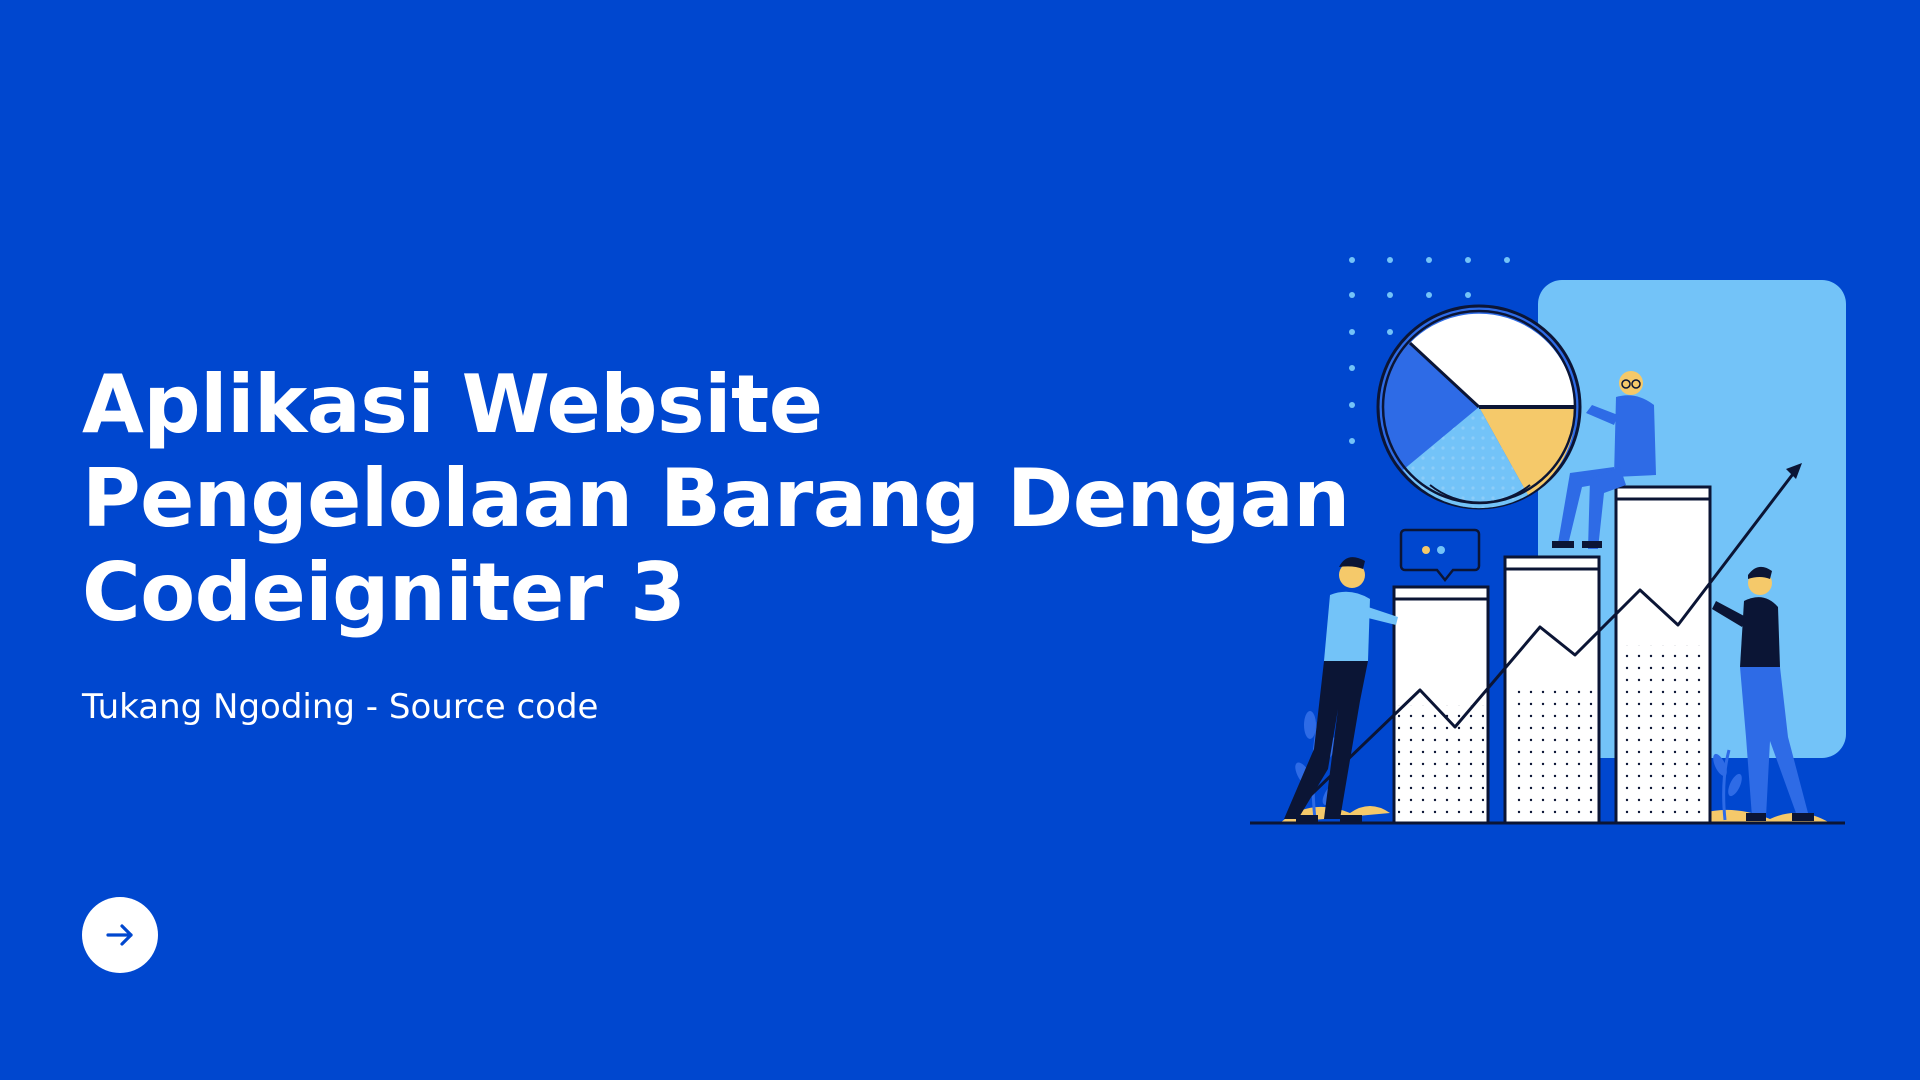 This screenshot has height=1080, width=1920. What do you see at coordinates (1440, 555) in the screenshot?
I see `speech-bubble` at bounding box center [1440, 555].